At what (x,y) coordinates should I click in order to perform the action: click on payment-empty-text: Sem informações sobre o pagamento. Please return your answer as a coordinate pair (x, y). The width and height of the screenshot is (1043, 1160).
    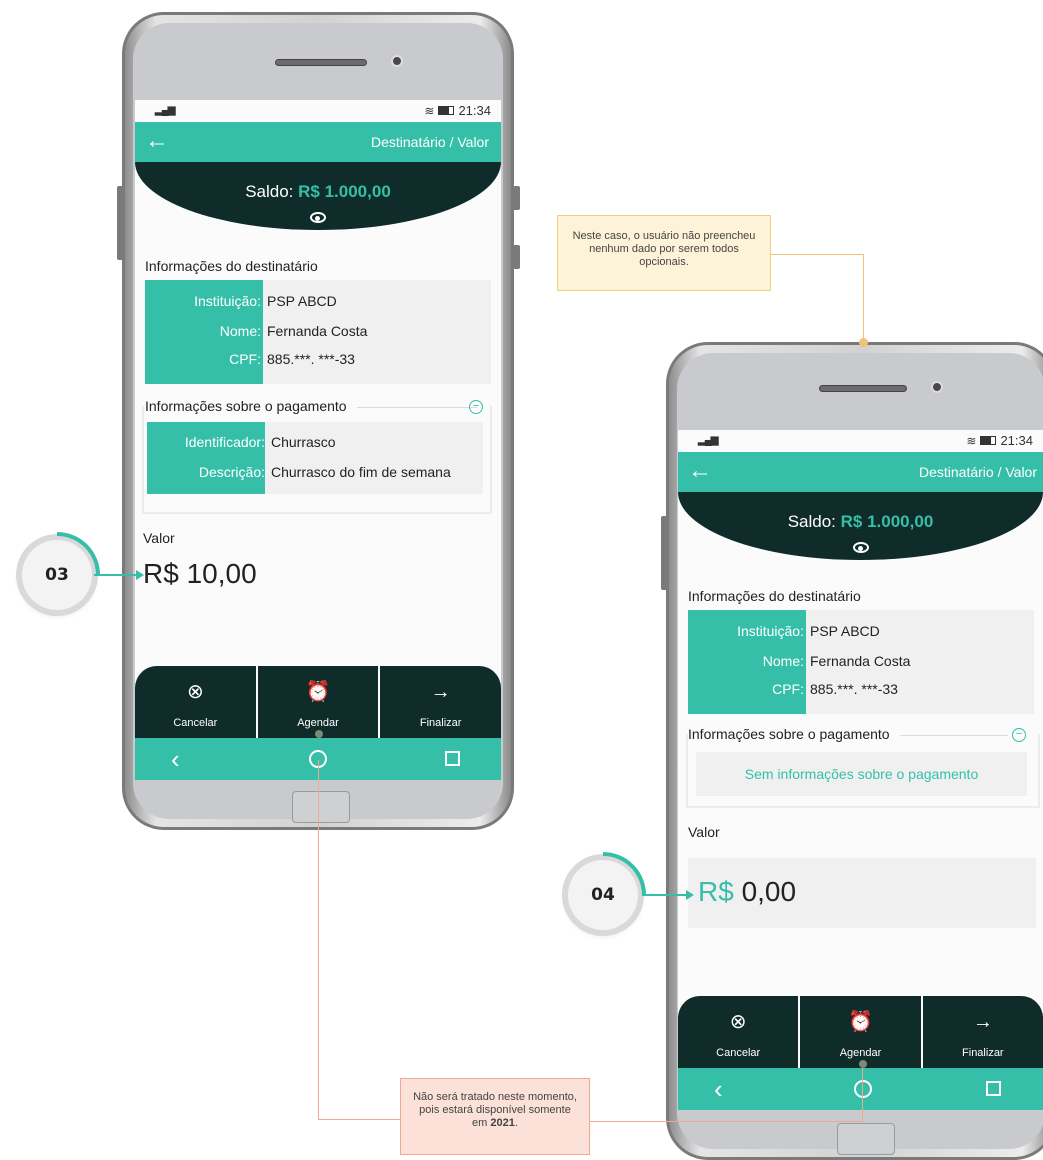
    Looking at the image, I should click on (861, 774).